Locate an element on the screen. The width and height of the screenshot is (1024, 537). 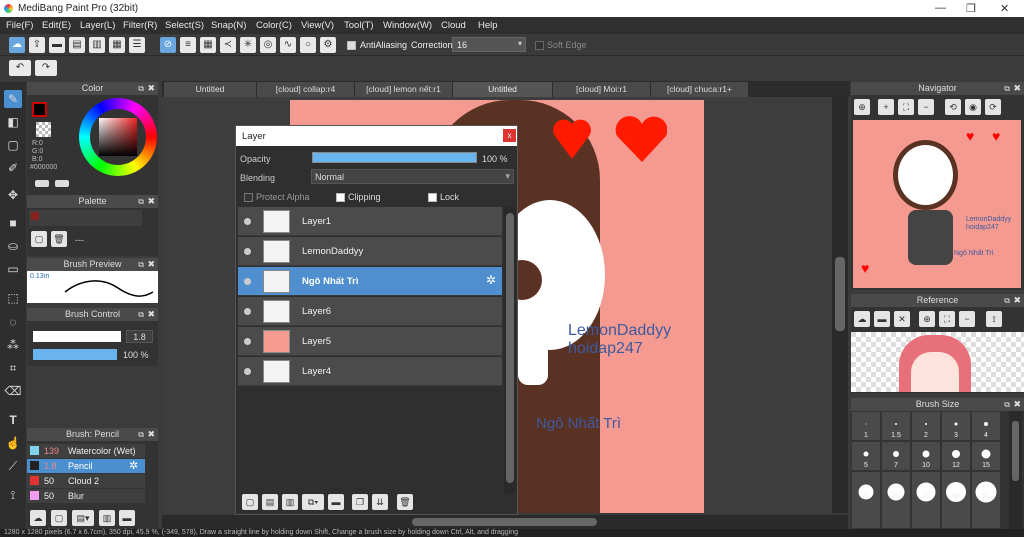
layer-window-titlebar: Layer x is located at coordinates (376, 136).